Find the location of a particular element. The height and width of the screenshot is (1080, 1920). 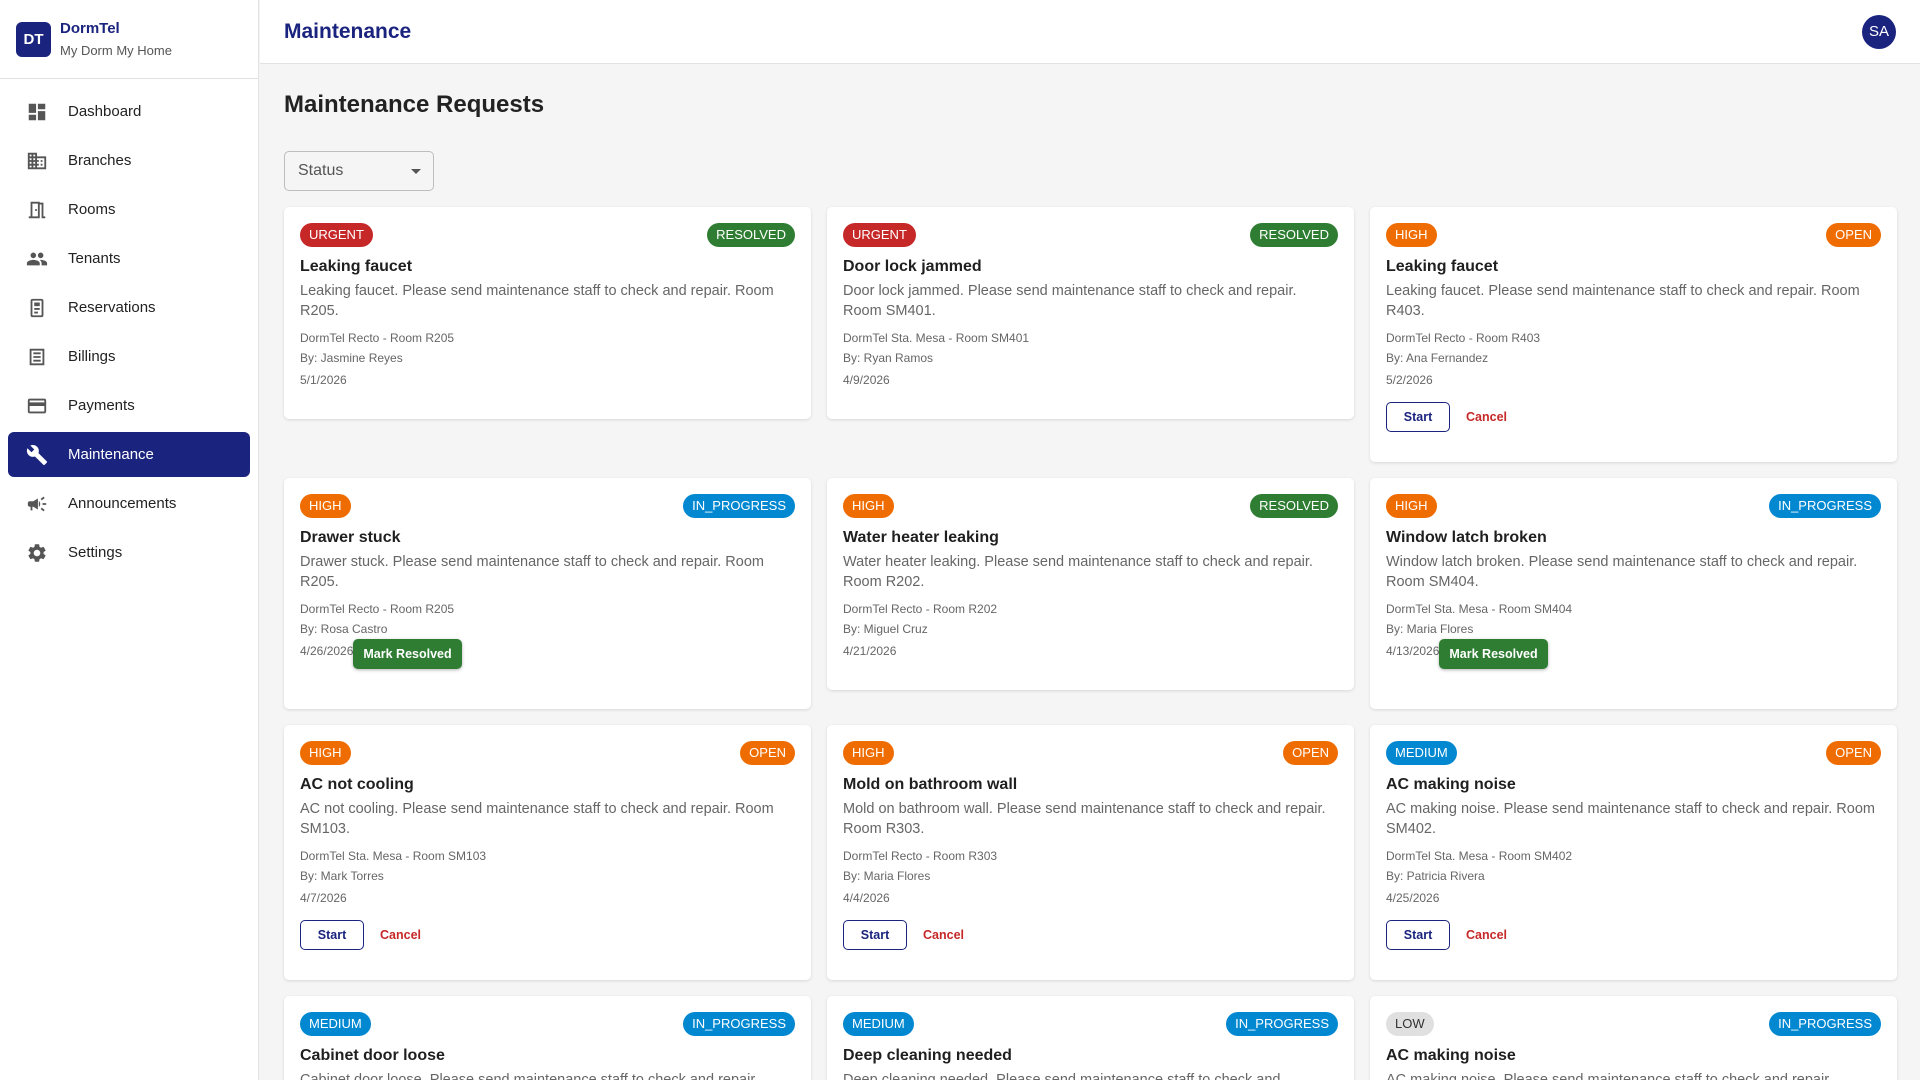

brand: DT DormTel My Dorm My Home is located at coordinates (129, 39).